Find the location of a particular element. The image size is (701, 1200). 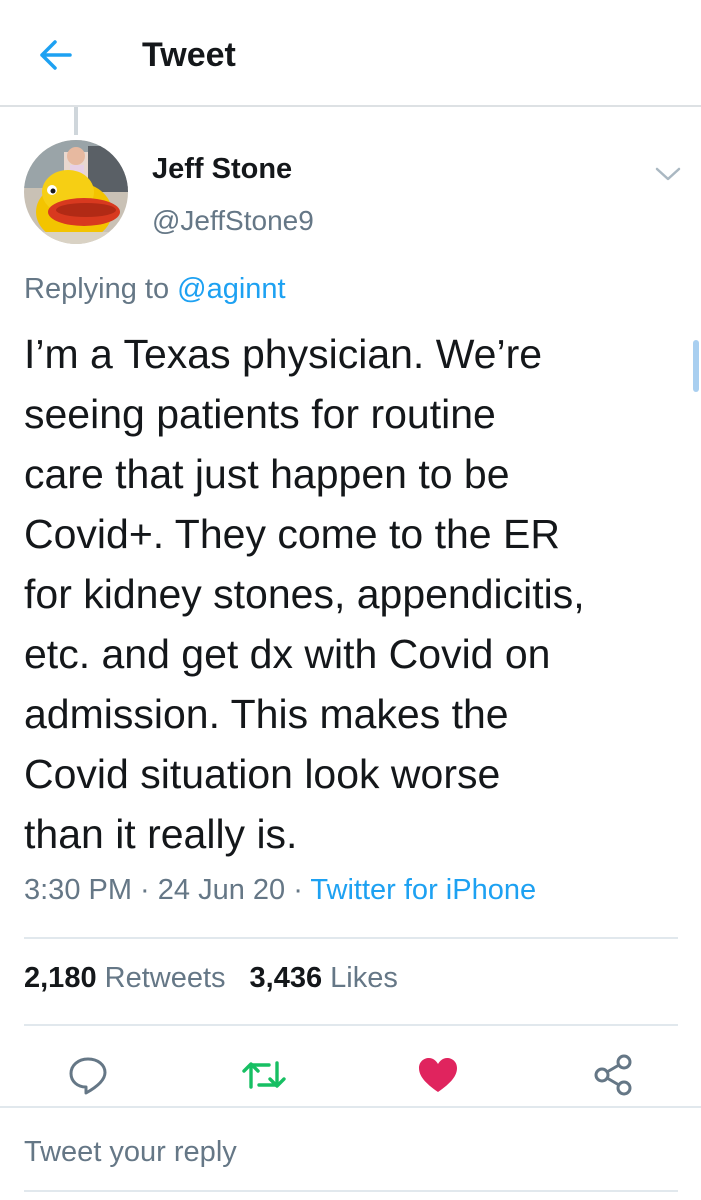

retweet-icon is located at coordinates (264, 1075).